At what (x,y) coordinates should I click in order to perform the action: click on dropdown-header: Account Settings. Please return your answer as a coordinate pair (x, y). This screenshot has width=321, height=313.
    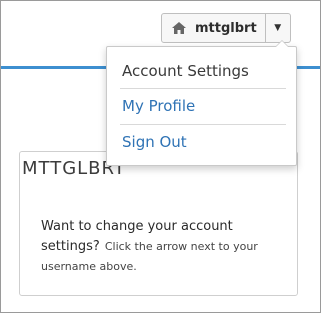
    Looking at the image, I should click on (185, 71).